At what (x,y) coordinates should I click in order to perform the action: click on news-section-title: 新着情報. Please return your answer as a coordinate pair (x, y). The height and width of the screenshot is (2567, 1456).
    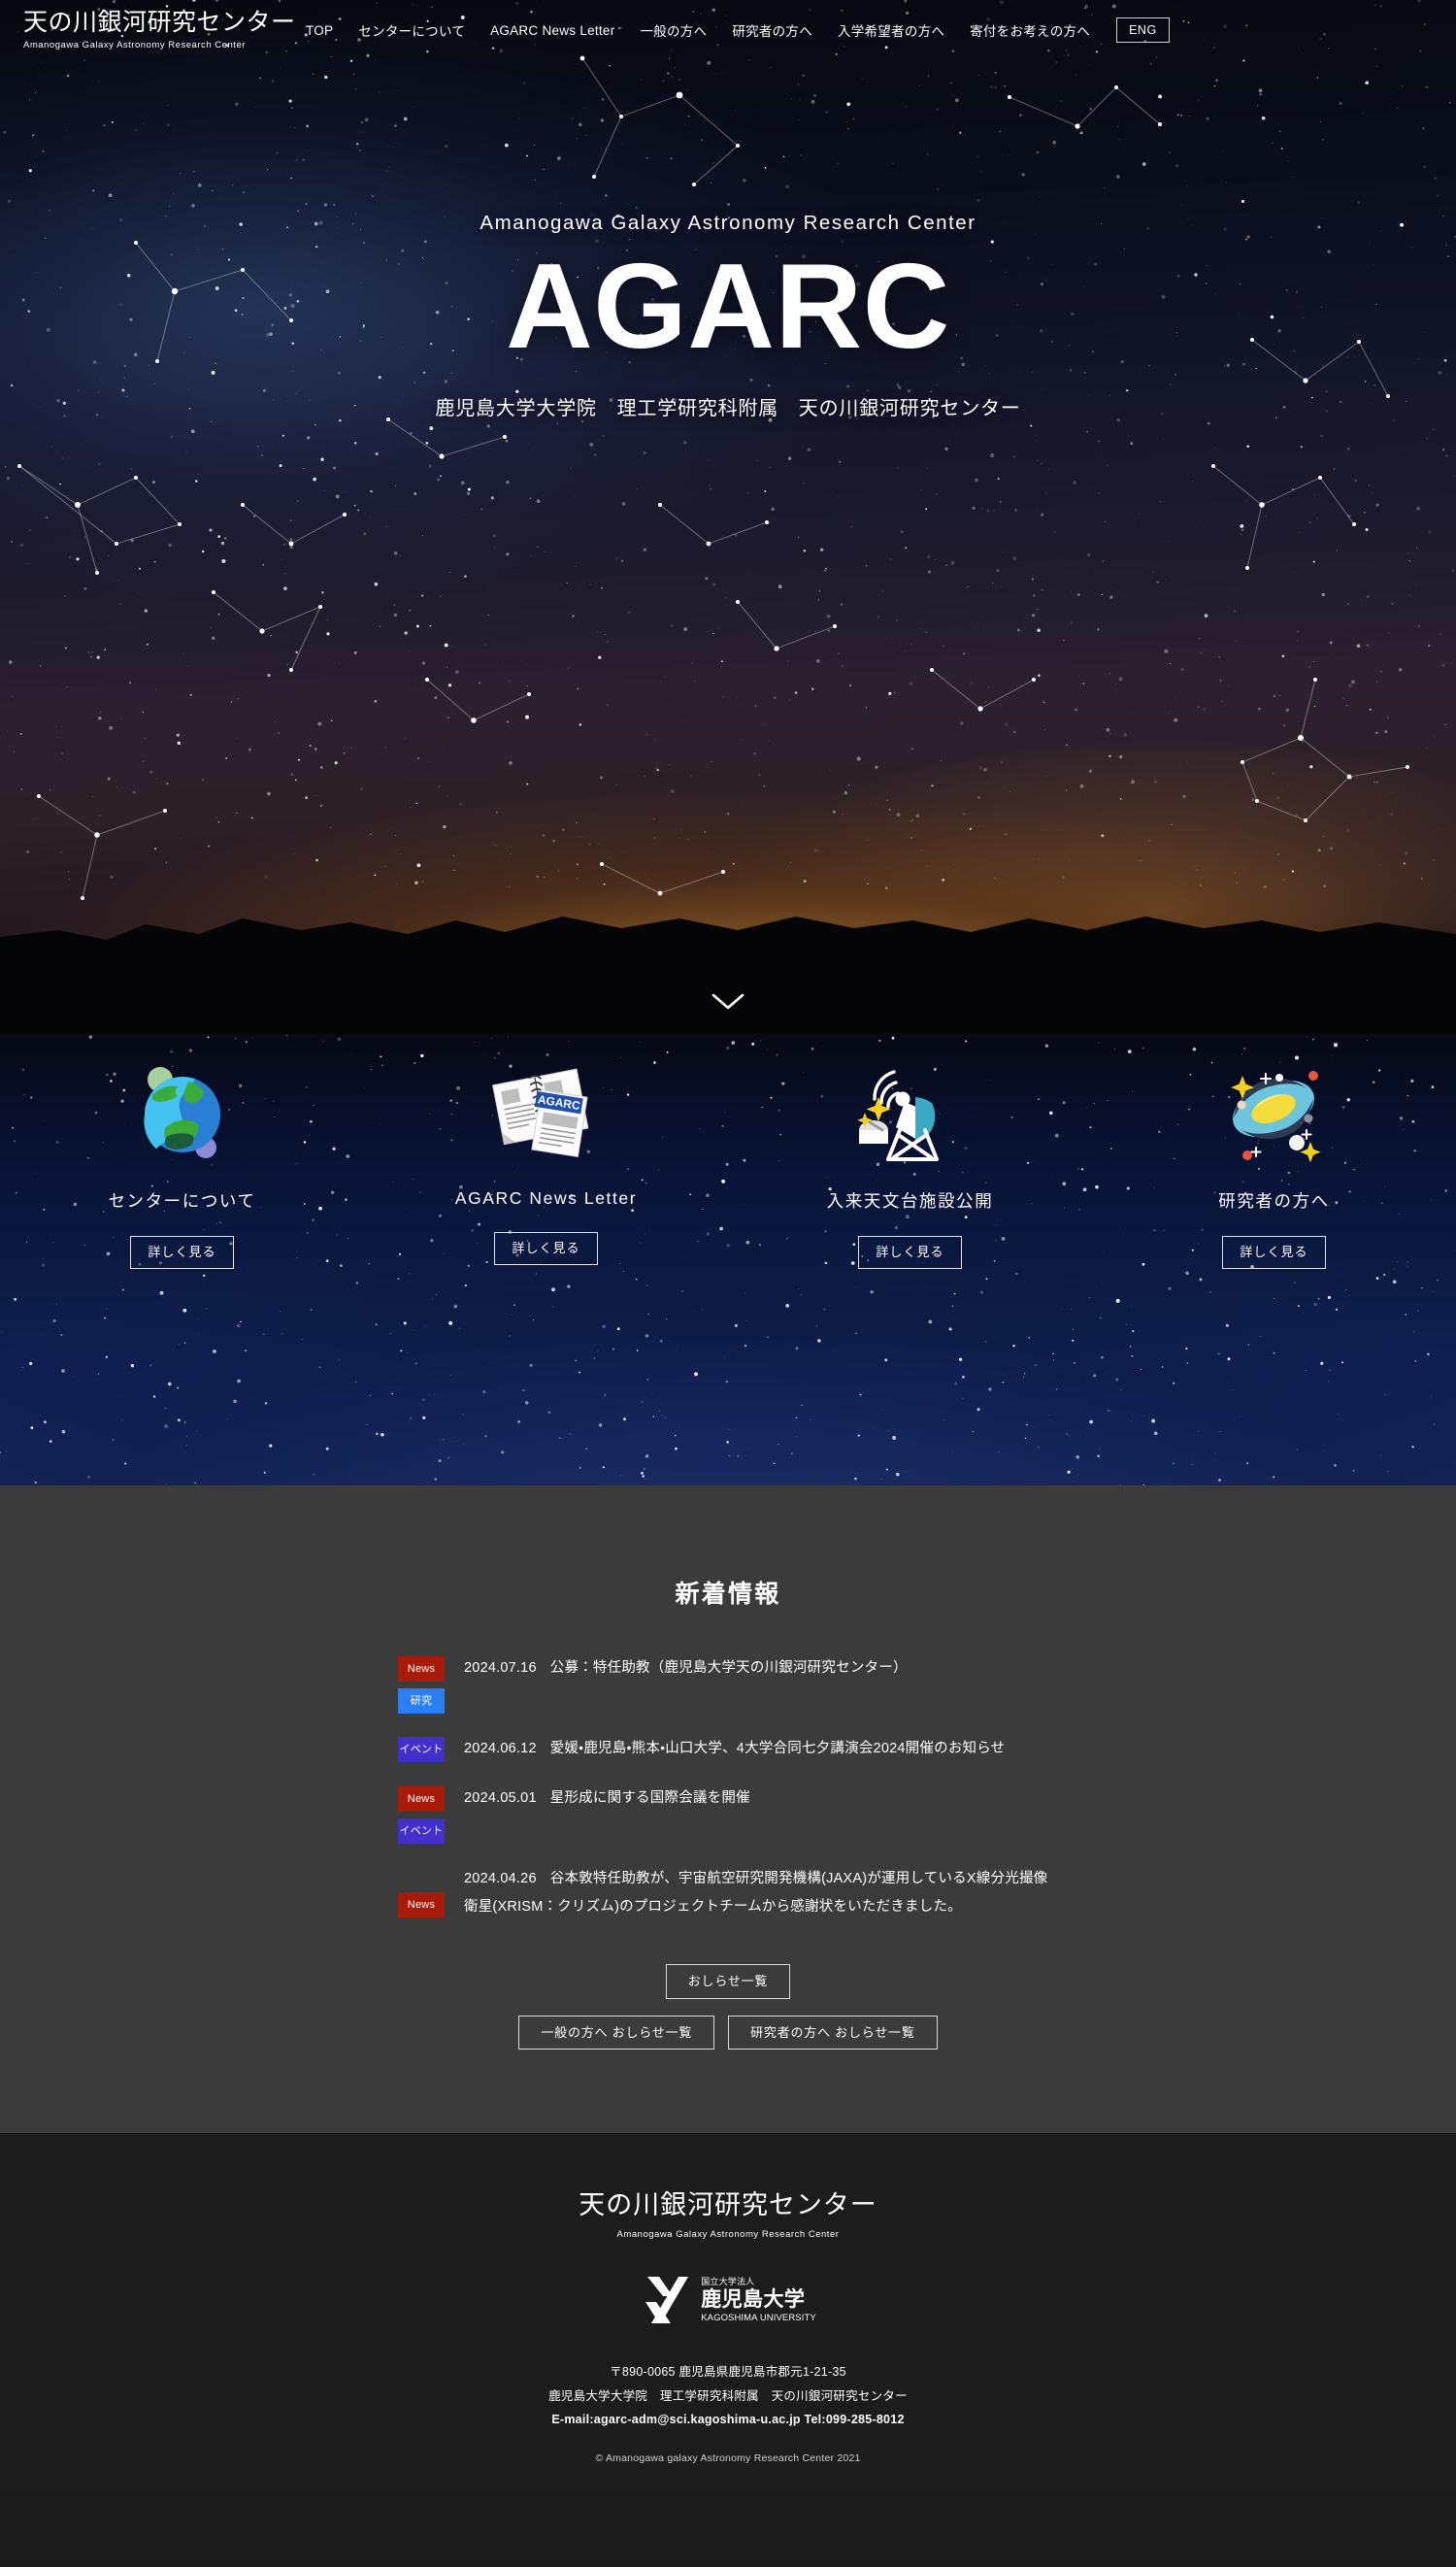
    Looking at the image, I should click on (728, 1594).